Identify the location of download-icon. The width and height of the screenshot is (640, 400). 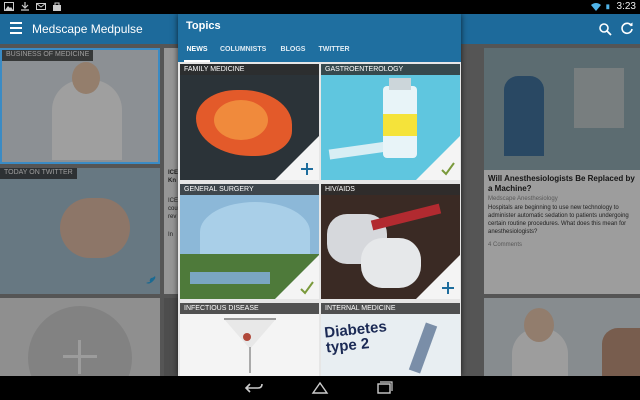
(25, 6).